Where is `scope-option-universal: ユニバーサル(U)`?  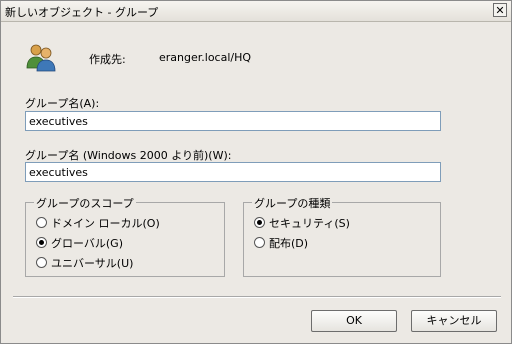 scope-option-universal: ユニバーサル(U) is located at coordinates (84, 263).